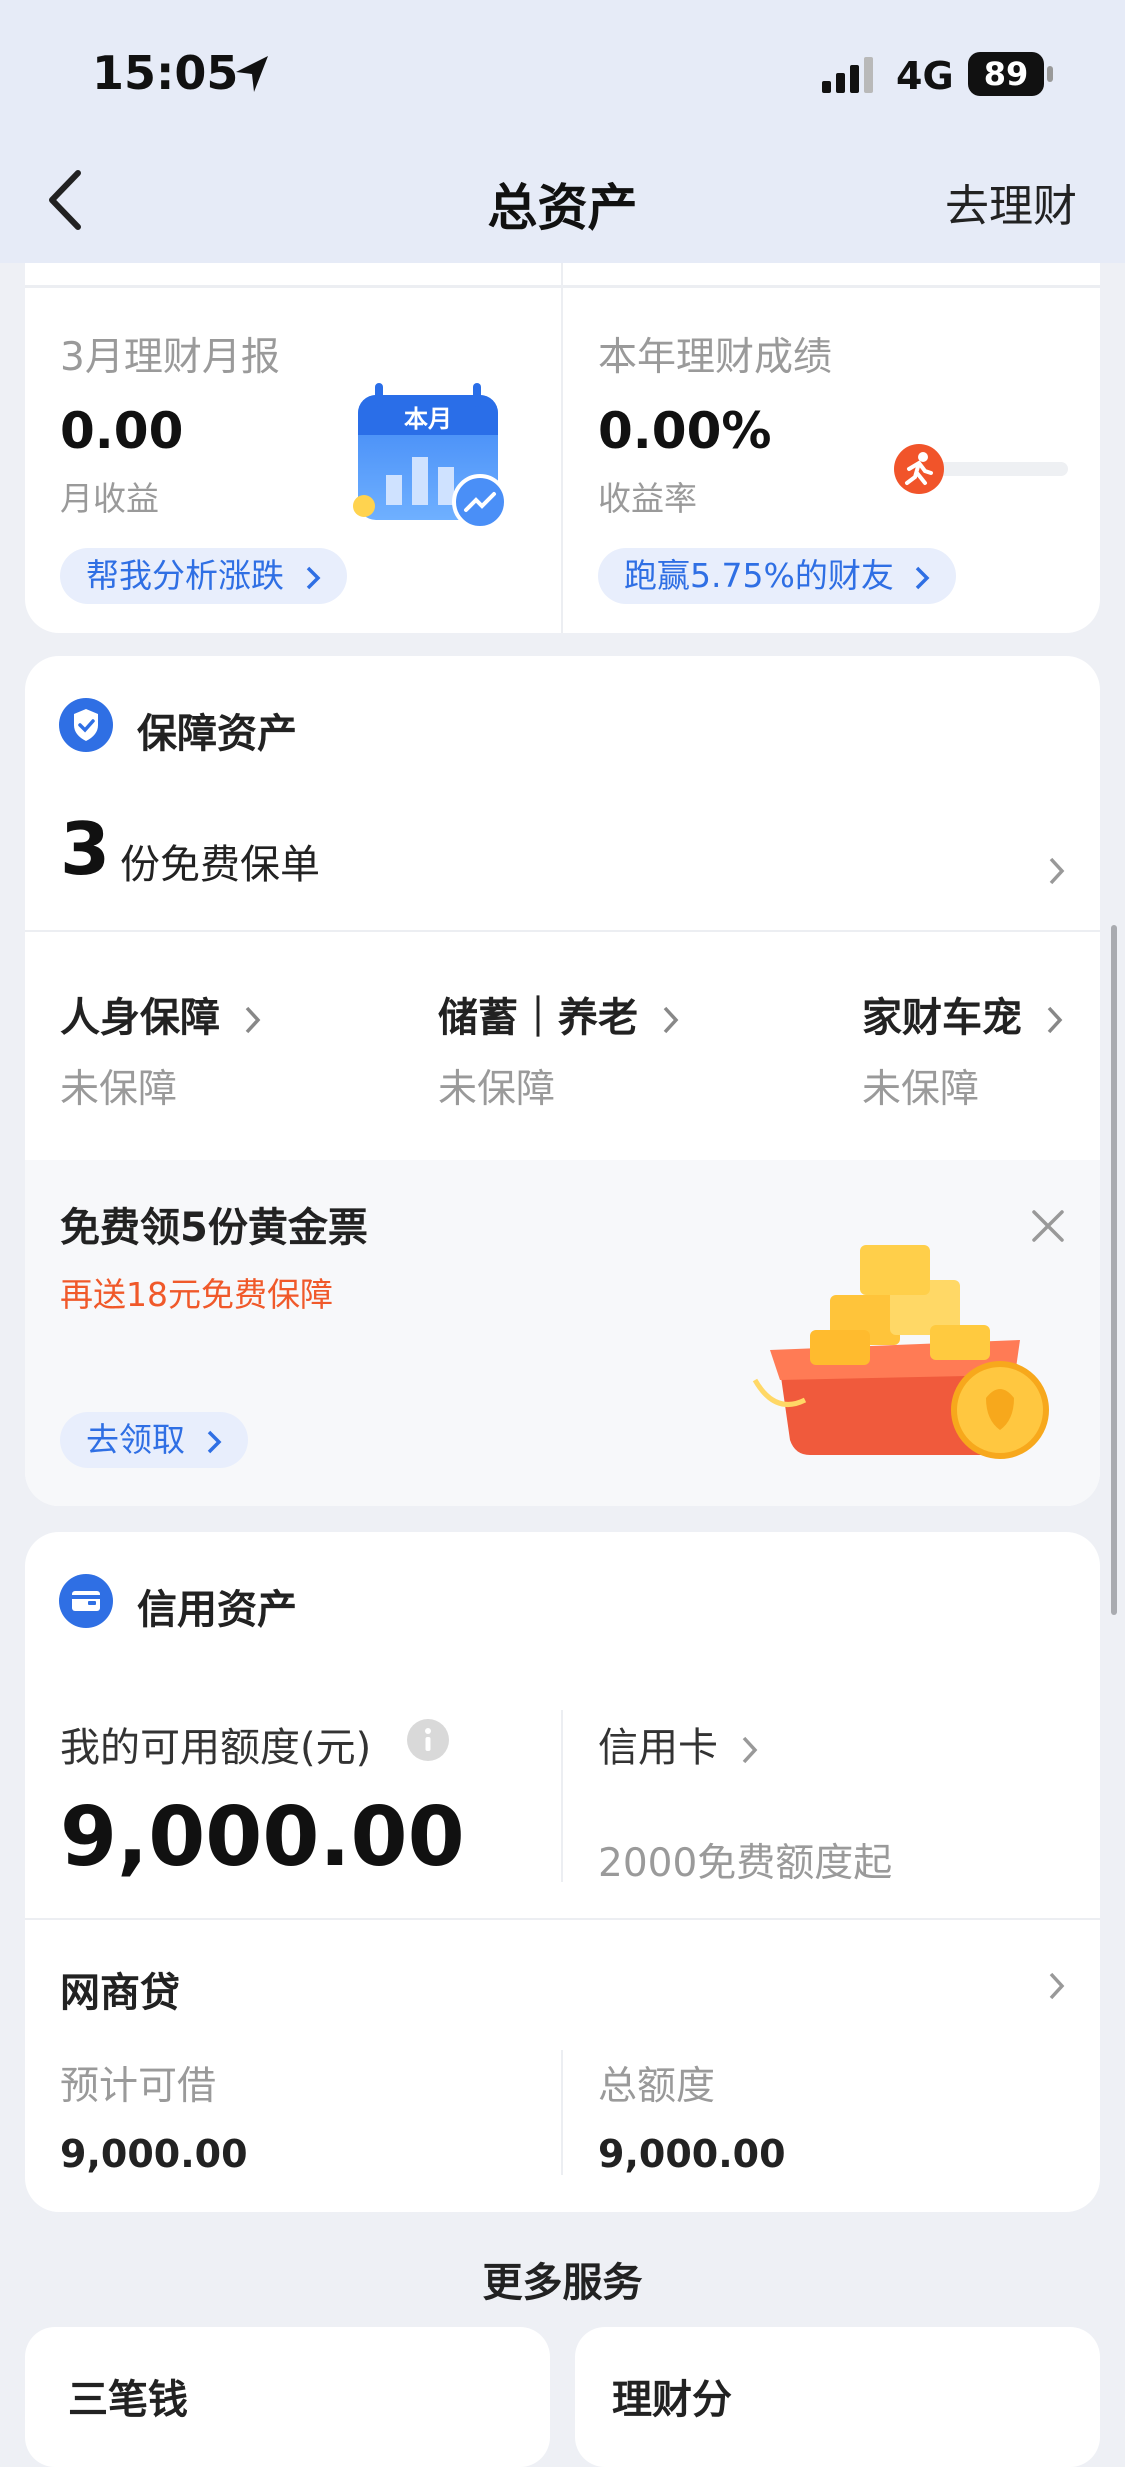  Describe the element at coordinates (672, 2400) in the screenshot. I see `service-wealth-score-label: 理财分` at that location.